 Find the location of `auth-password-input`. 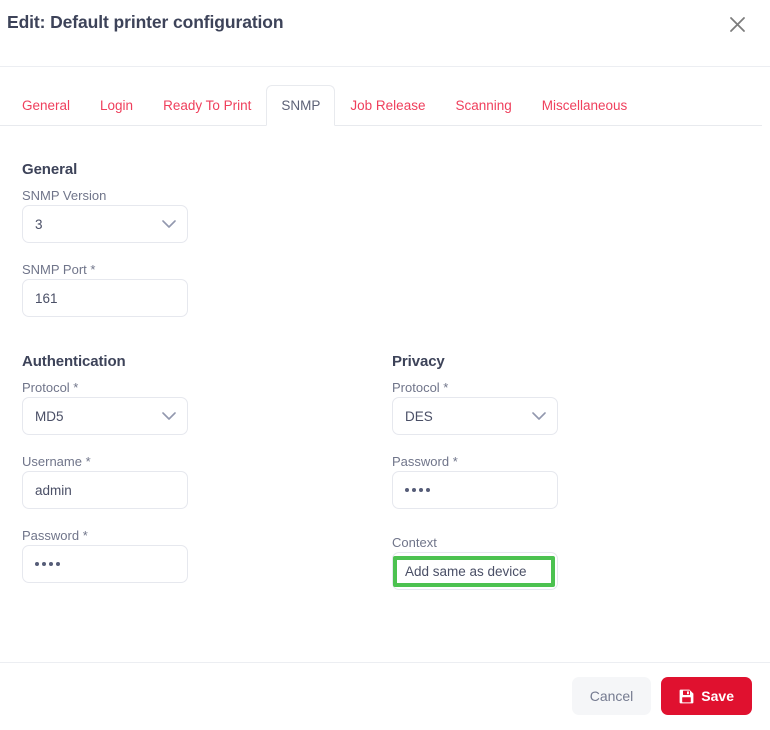

auth-password-input is located at coordinates (105, 564).